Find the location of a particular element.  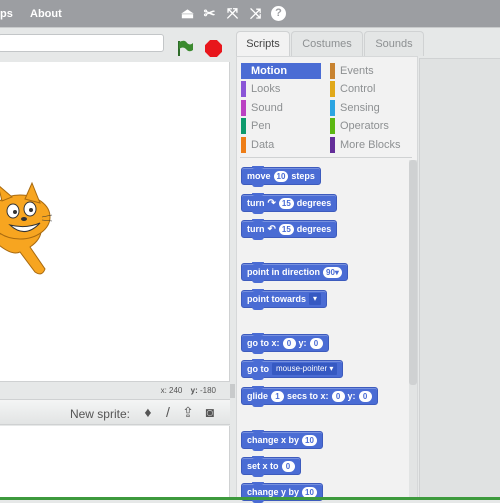

rotate-clockwise-icon: ↷ is located at coordinates (271, 203).